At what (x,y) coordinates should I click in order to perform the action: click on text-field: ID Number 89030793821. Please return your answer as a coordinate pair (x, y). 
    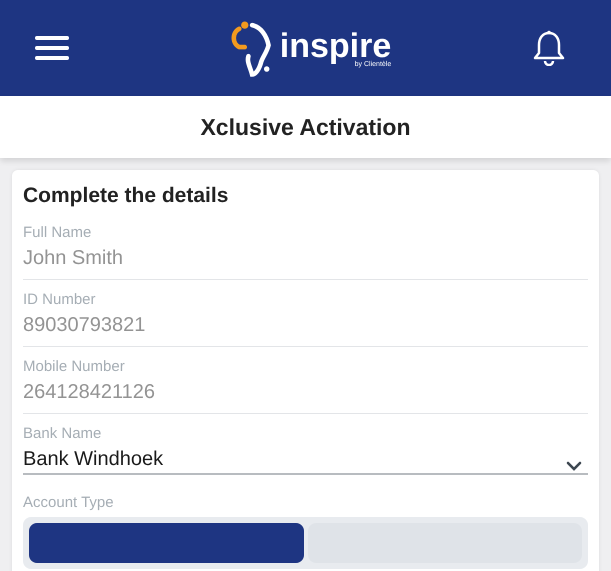
    Looking at the image, I should click on (305, 316).